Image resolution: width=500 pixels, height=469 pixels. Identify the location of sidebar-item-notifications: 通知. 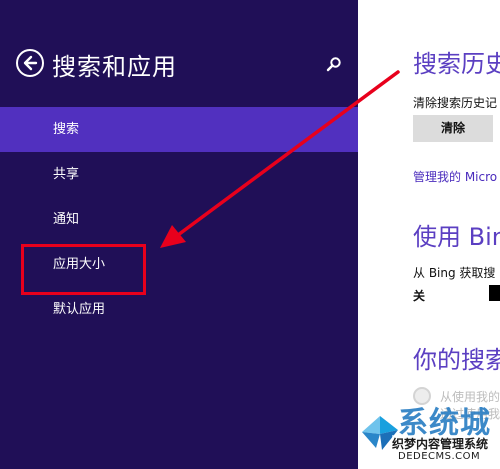
(179, 219).